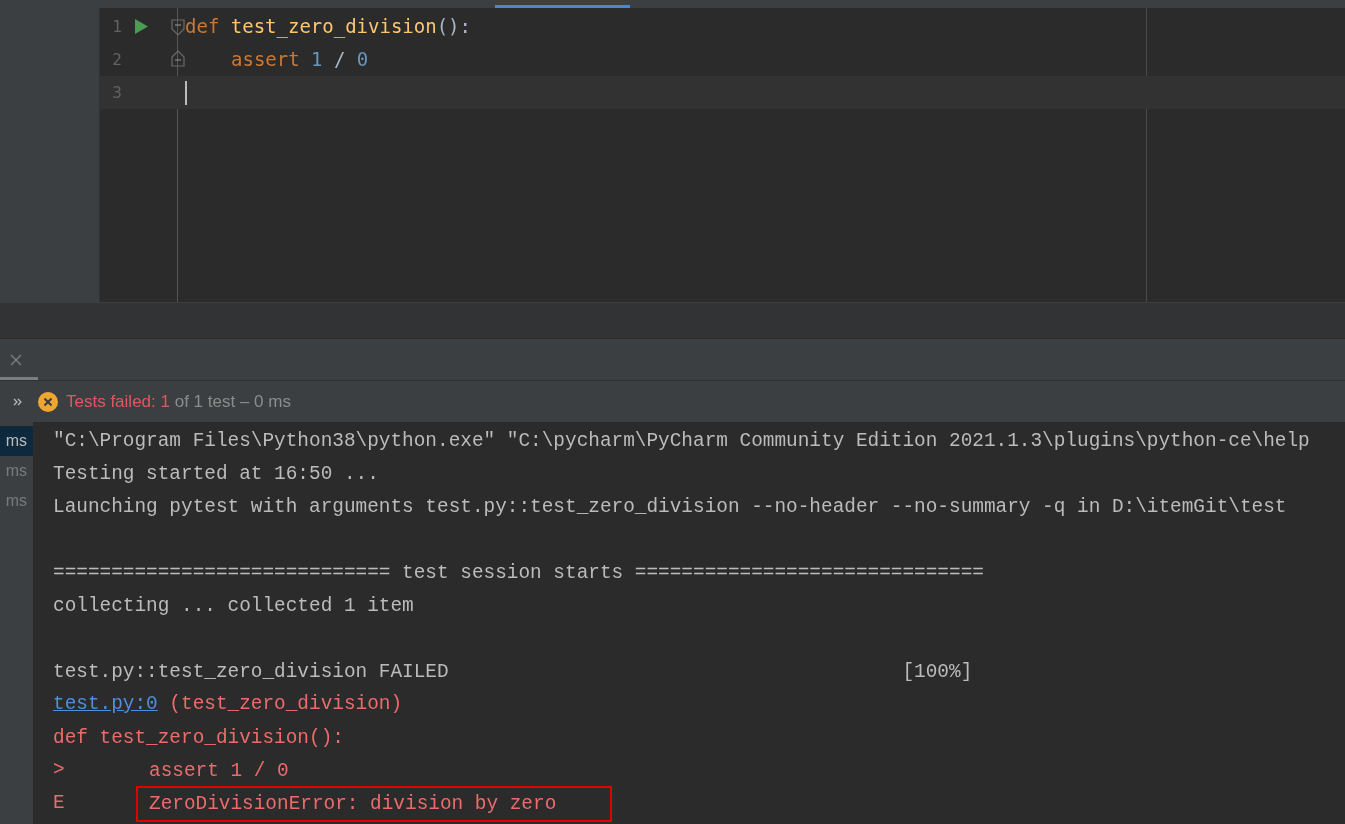 The width and height of the screenshot is (1345, 824). What do you see at coordinates (116, 26) in the screenshot?
I see `line-number: 1` at bounding box center [116, 26].